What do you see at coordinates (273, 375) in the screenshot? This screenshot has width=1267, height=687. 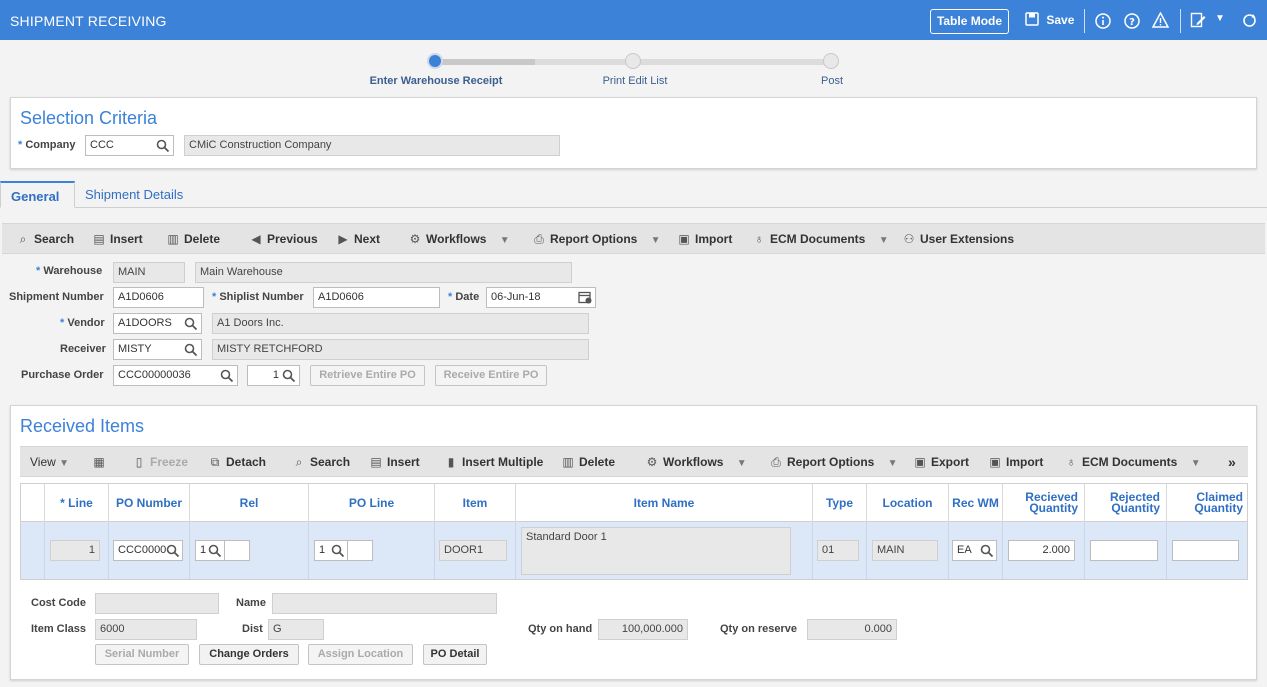 I see `po-release-field: 1` at bounding box center [273, 375].